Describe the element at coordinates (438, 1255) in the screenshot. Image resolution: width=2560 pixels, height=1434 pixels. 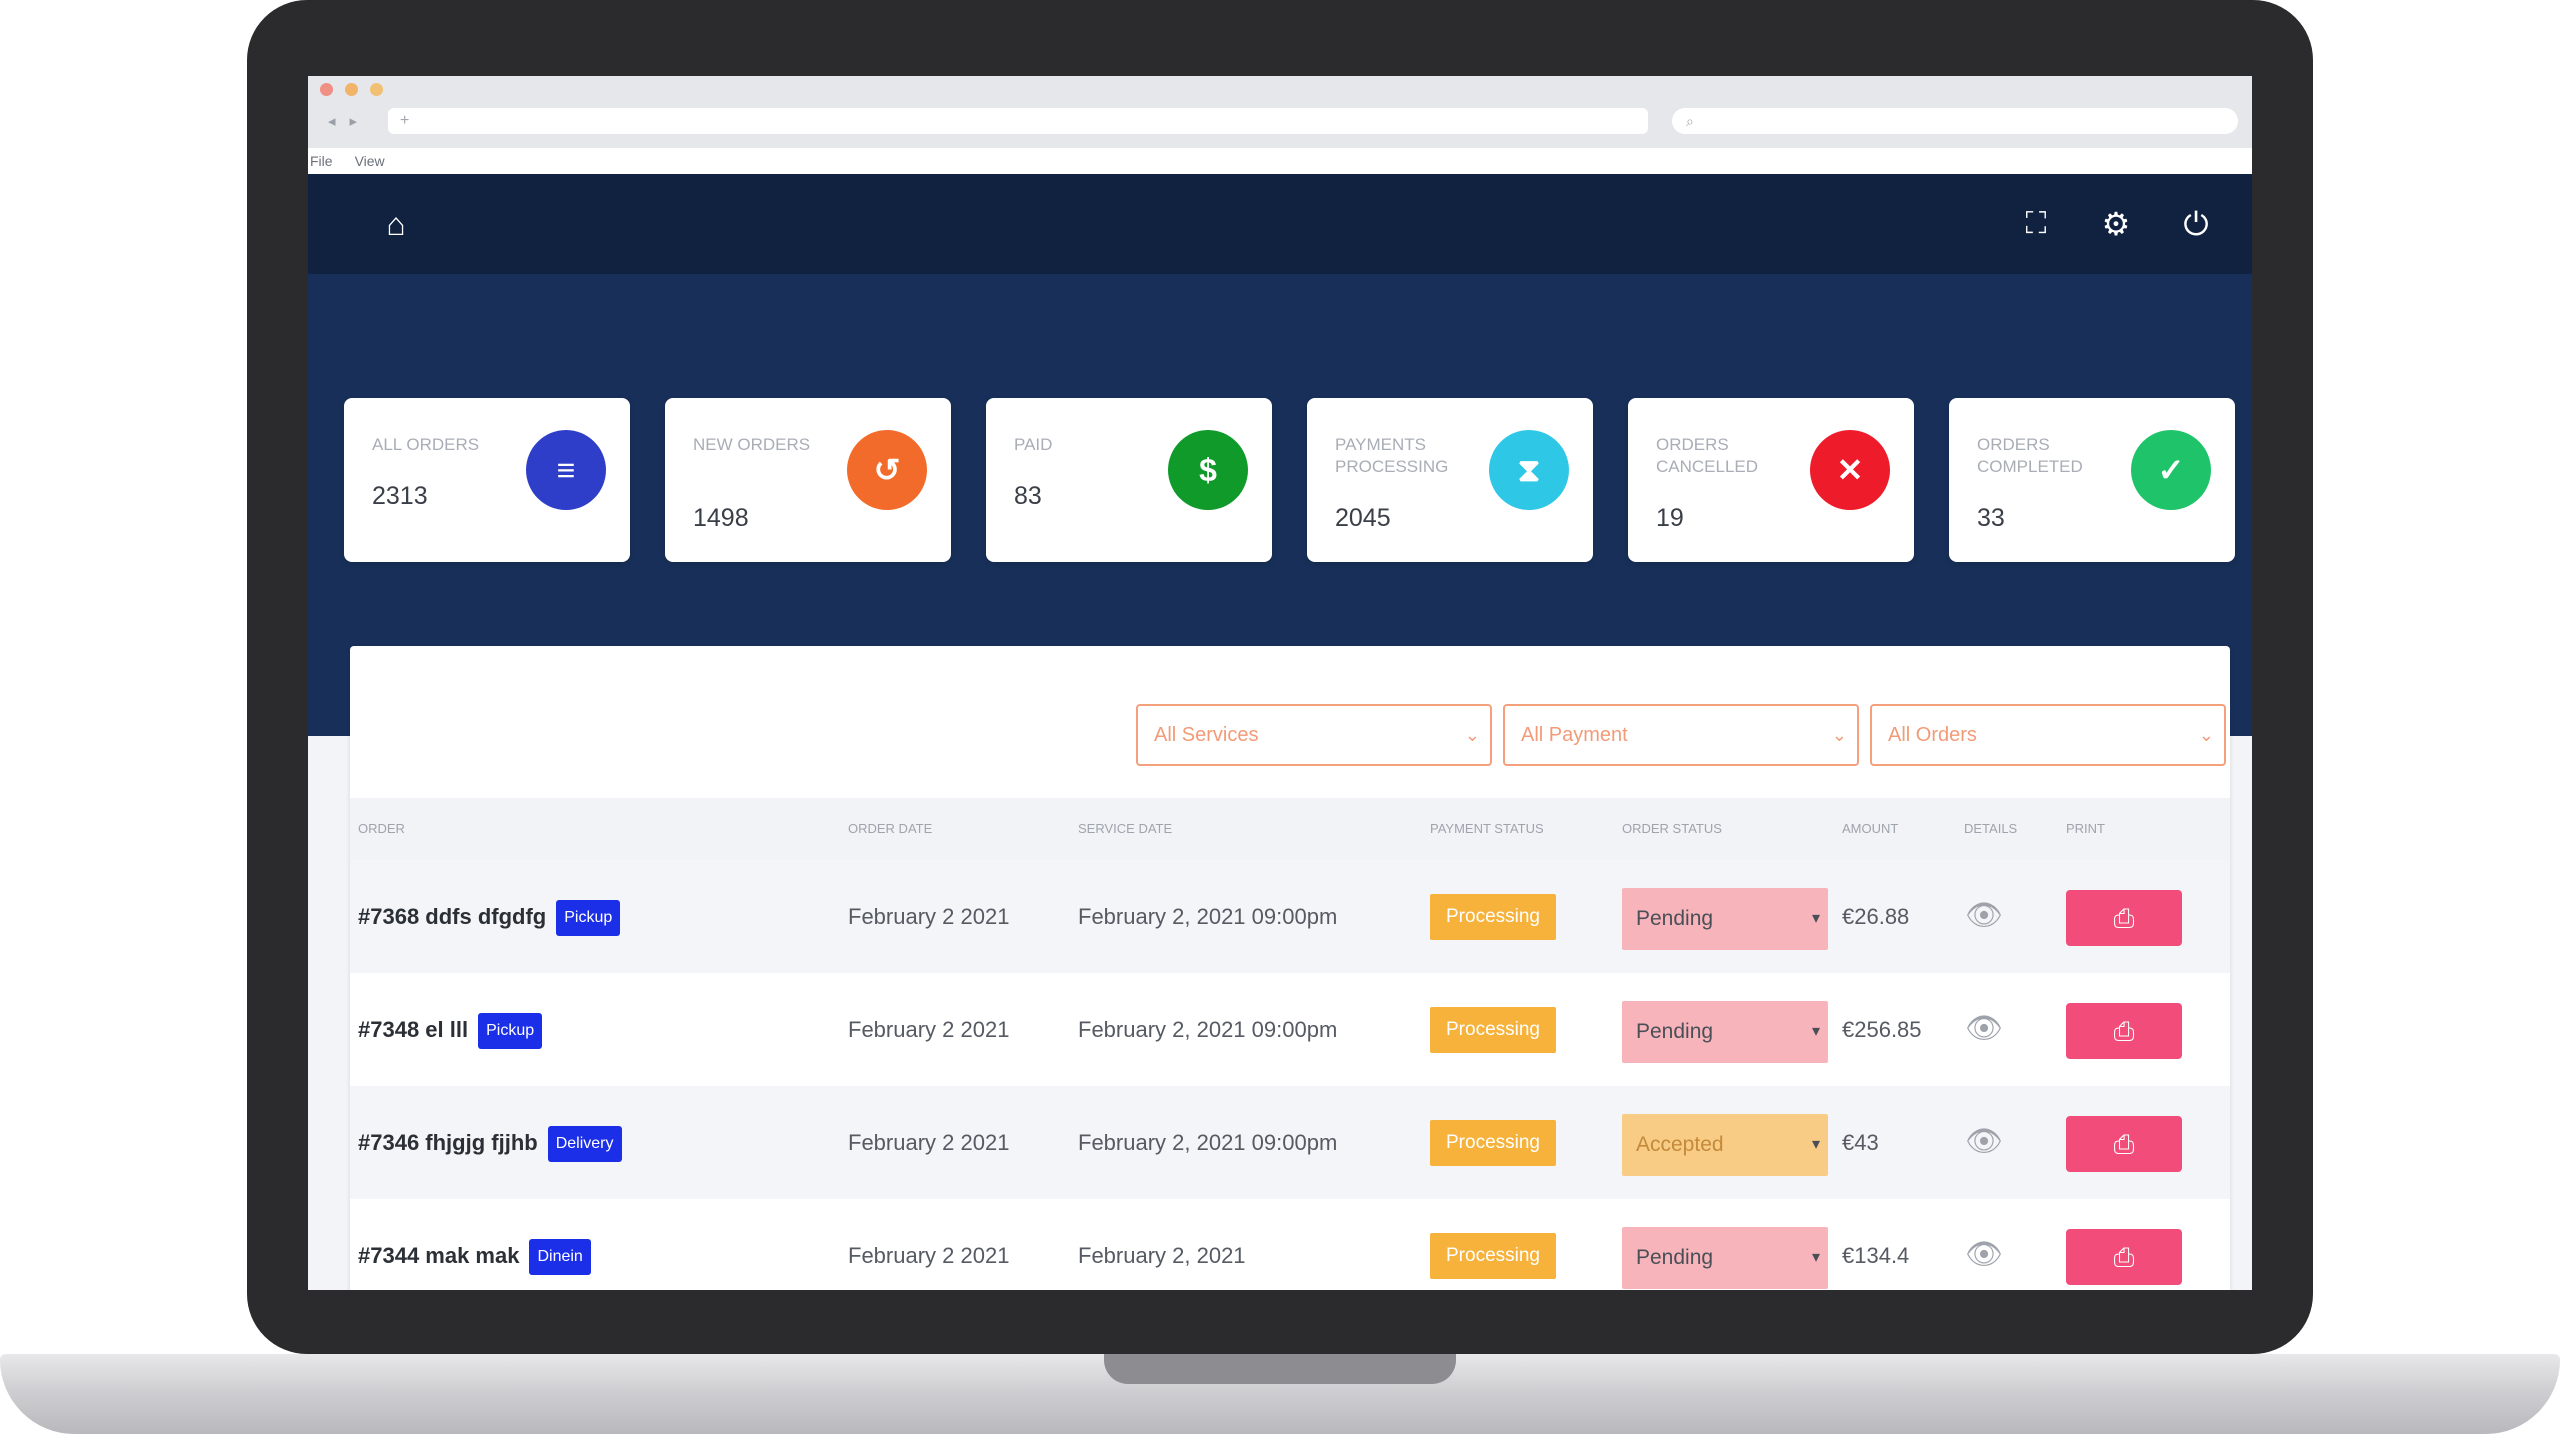
I see `order-id: #7344 mak mak` at that location.